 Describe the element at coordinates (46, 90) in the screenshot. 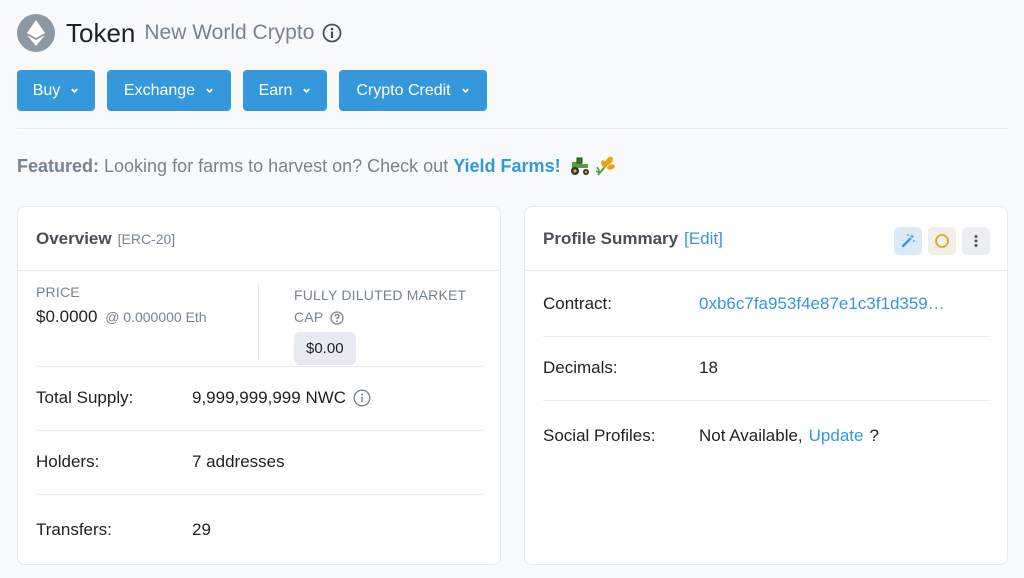

I see `buy-button-label: Buy` at that location.